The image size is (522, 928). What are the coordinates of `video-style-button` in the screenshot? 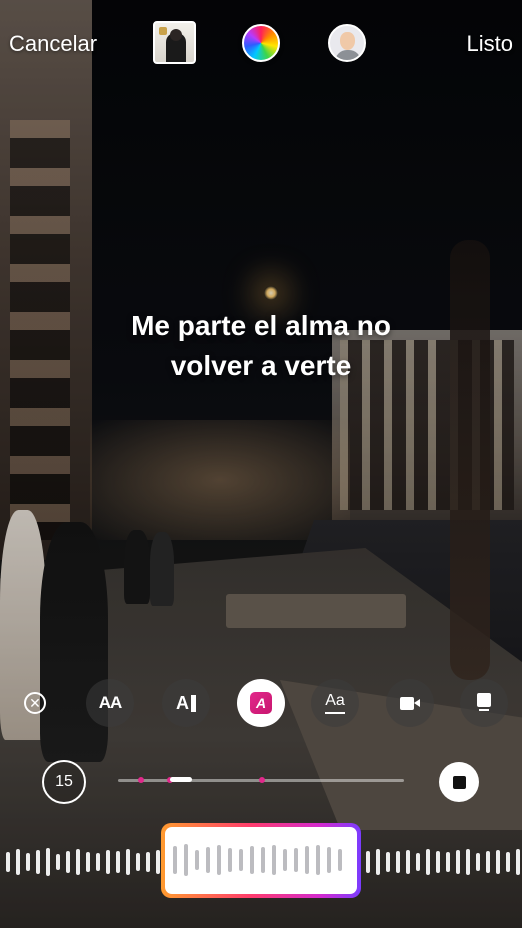 It's located at (410, 703).